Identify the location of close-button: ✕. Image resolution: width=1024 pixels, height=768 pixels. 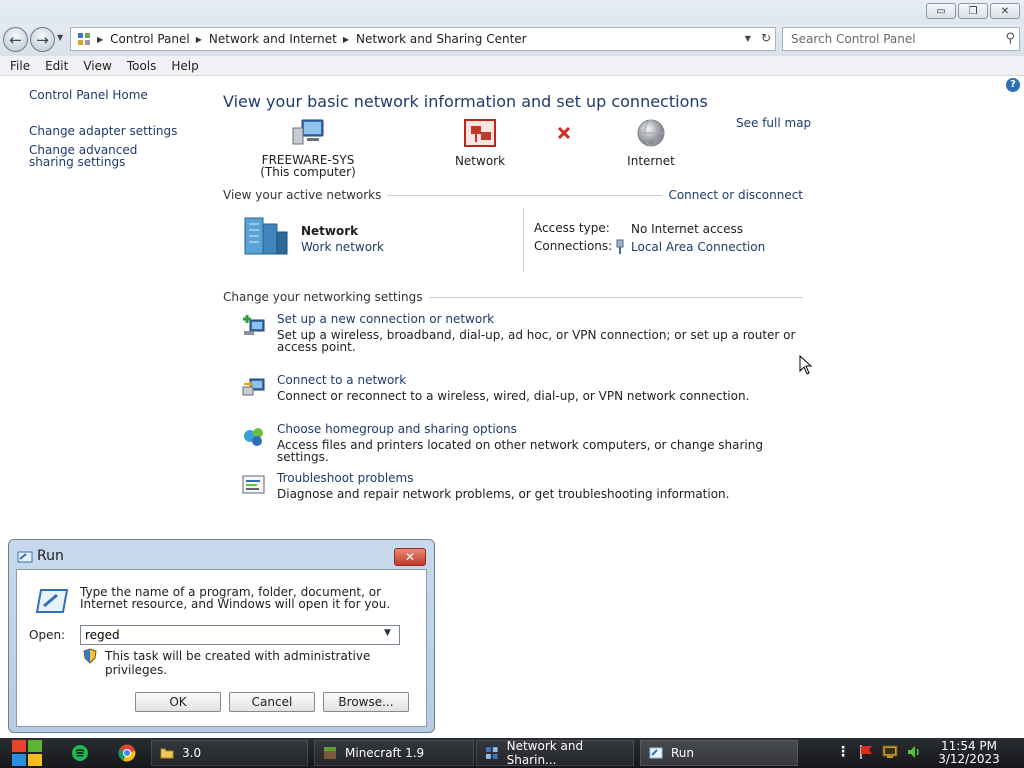
(1005, 11).